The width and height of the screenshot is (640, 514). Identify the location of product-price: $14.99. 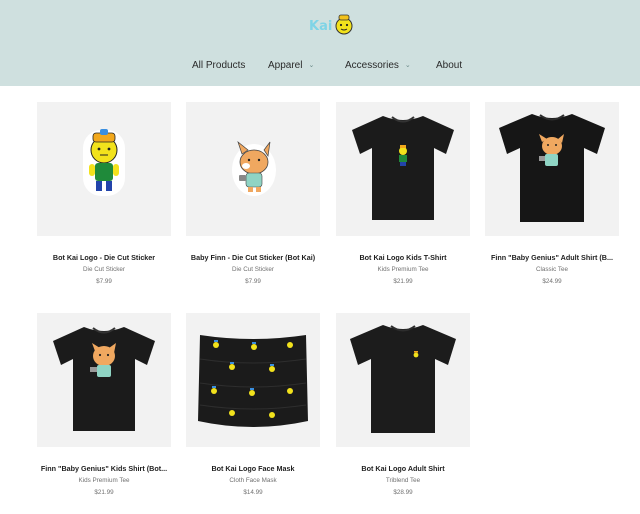
(253, 492).